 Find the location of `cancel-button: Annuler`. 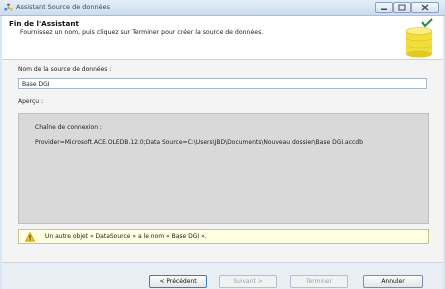

cancel-button: Annuler is located at coordinates (393, 281).